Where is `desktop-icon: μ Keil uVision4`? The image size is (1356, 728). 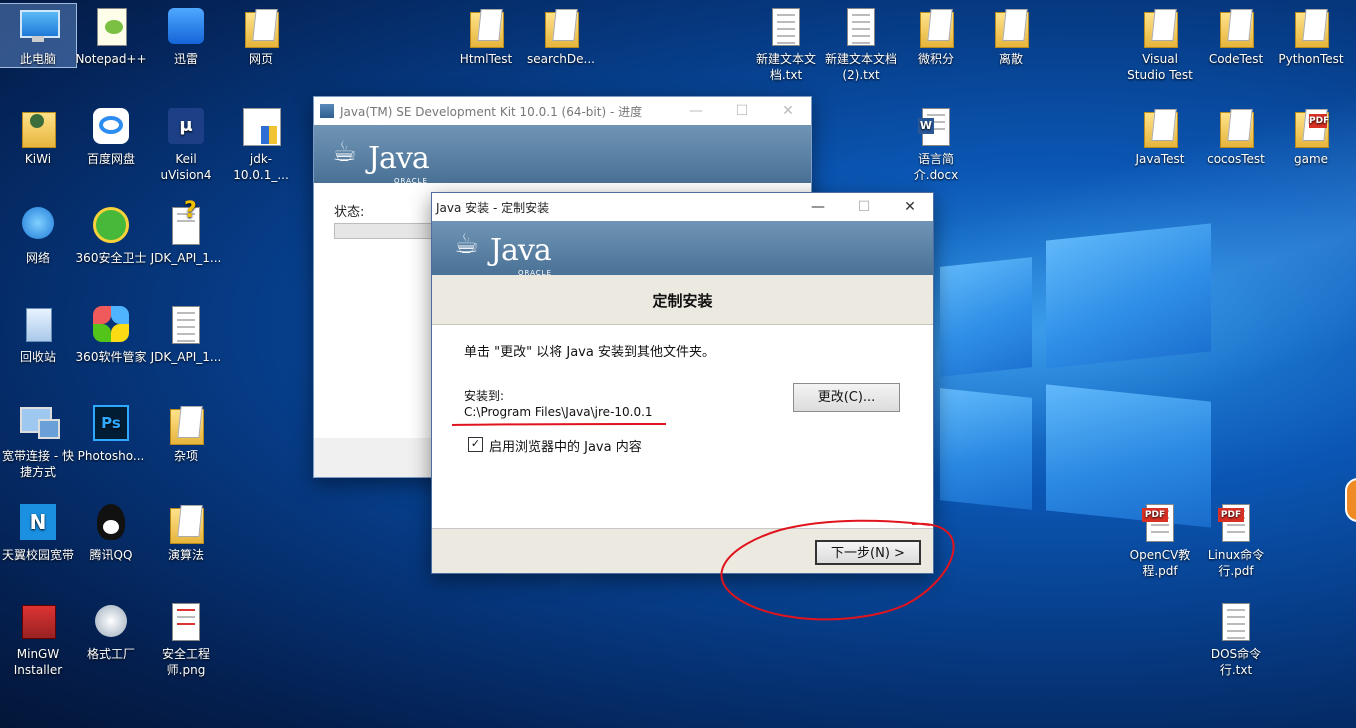
desktop-icon: μ Keil uVision4 is located at coordinates (186, 143).